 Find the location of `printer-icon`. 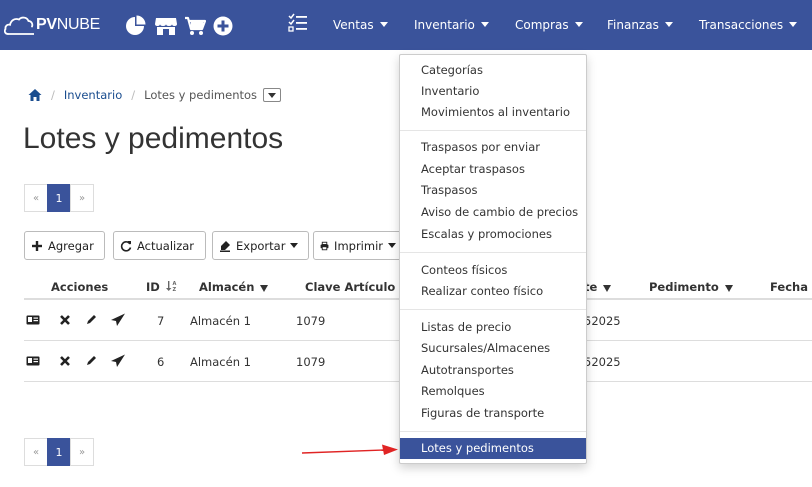

printer-icon is located at coordinates (324, 245).